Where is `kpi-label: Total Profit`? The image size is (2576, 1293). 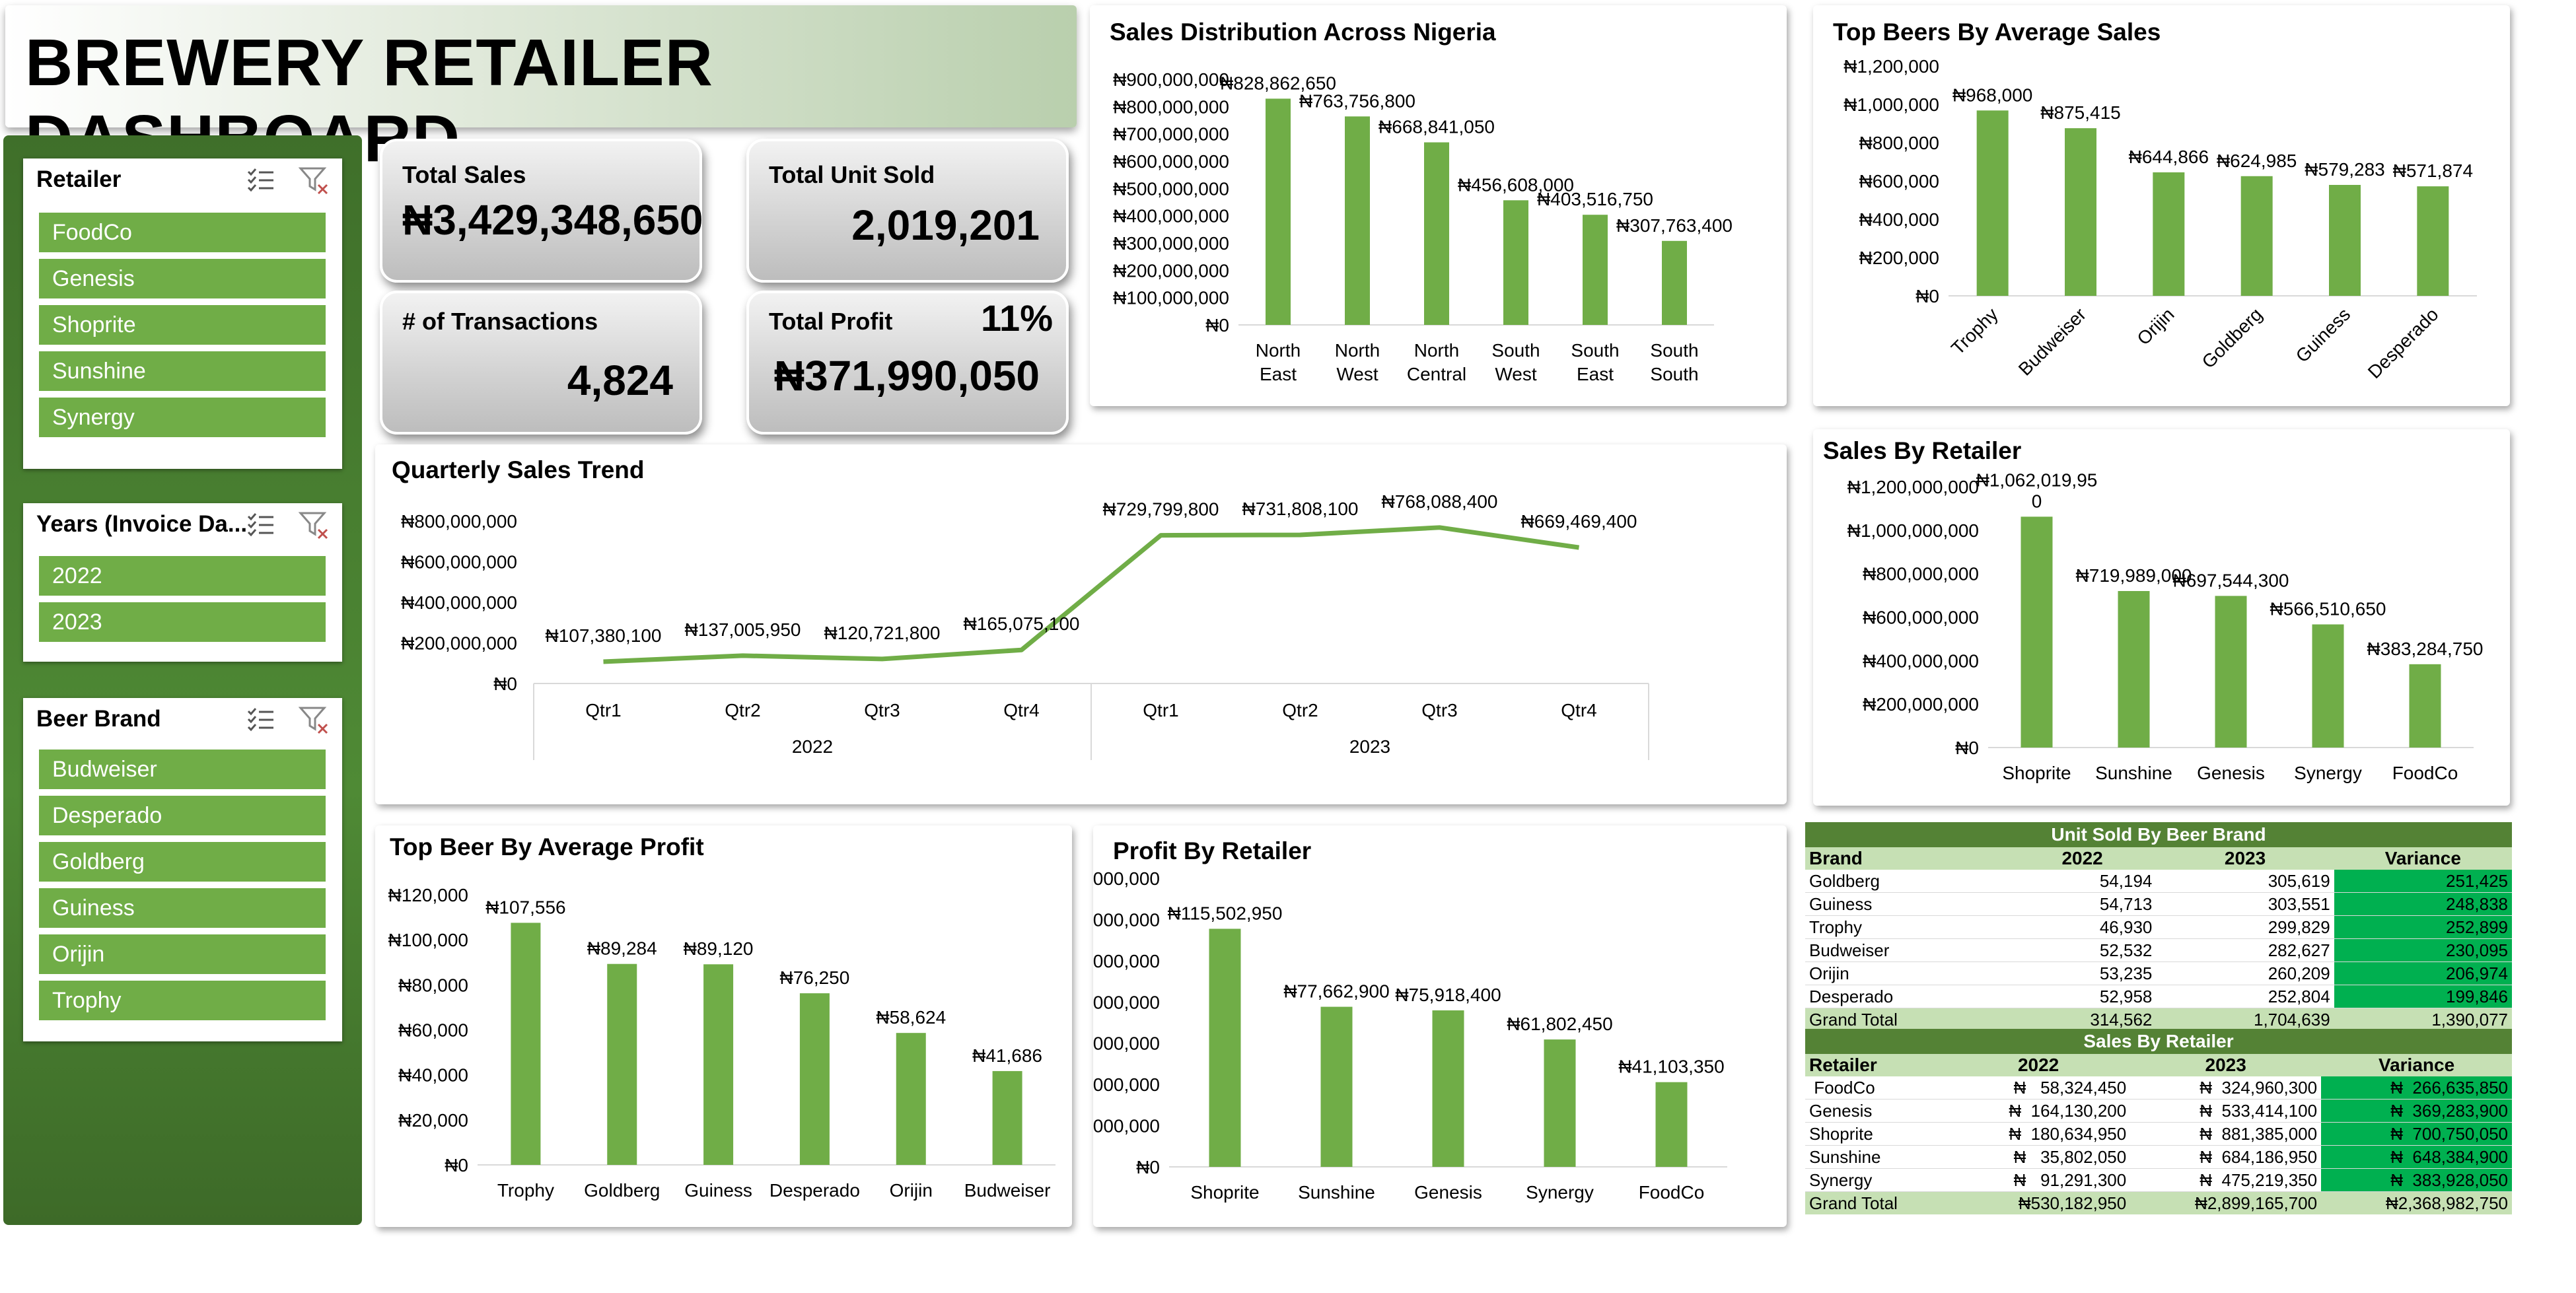 kpi-label: Total Profit is located at coordinates (831, 321).